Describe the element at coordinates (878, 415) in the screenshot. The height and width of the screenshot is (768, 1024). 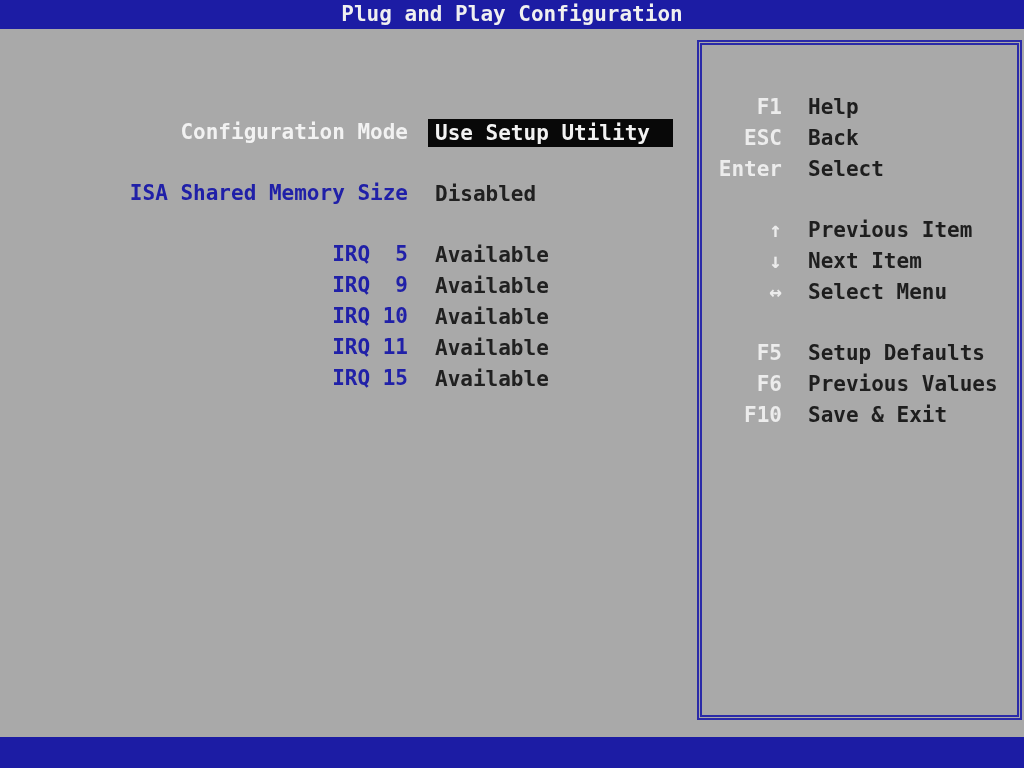
I see `key-action: Save & Exit` at that location.